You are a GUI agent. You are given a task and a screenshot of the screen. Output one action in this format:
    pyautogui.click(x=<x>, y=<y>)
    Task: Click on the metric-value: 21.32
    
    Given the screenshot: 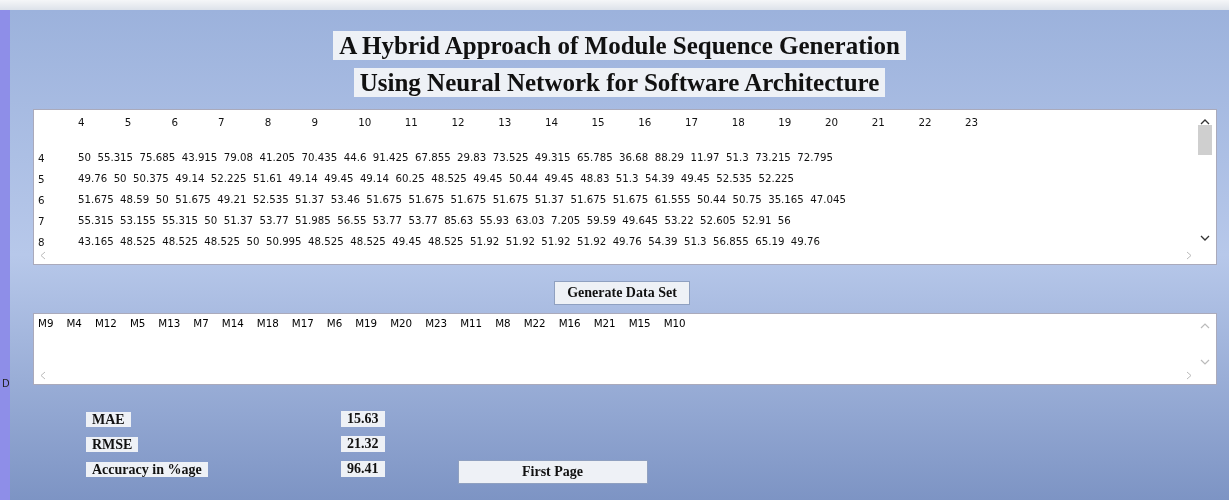 What is the action you would take?
    pyautogui.click(x=363, y=443)
    